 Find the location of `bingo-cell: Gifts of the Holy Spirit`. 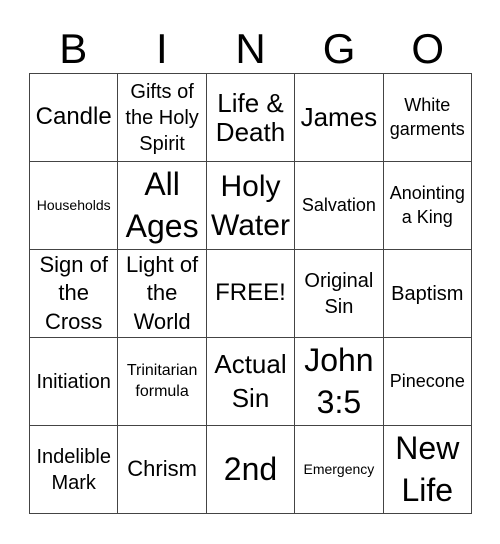

bingo-cell: Gifts of the Holy Spirit is located at coordinates (162, 118).